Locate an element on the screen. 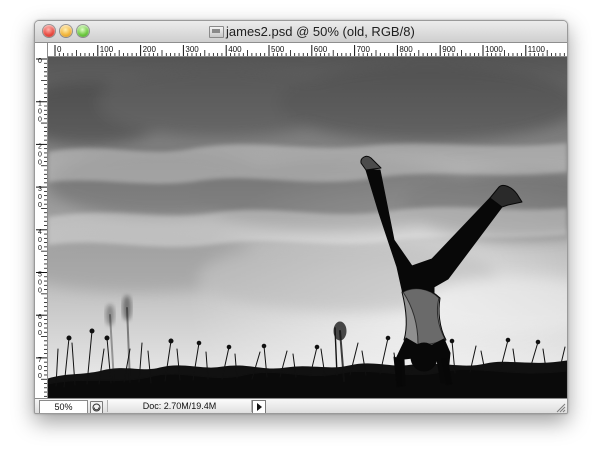 Image resolution: width=600 pixels, height=459 pixels. window-title: james2.psd @ 50% (old, RGB/8) is located at coordinates (320, 31).